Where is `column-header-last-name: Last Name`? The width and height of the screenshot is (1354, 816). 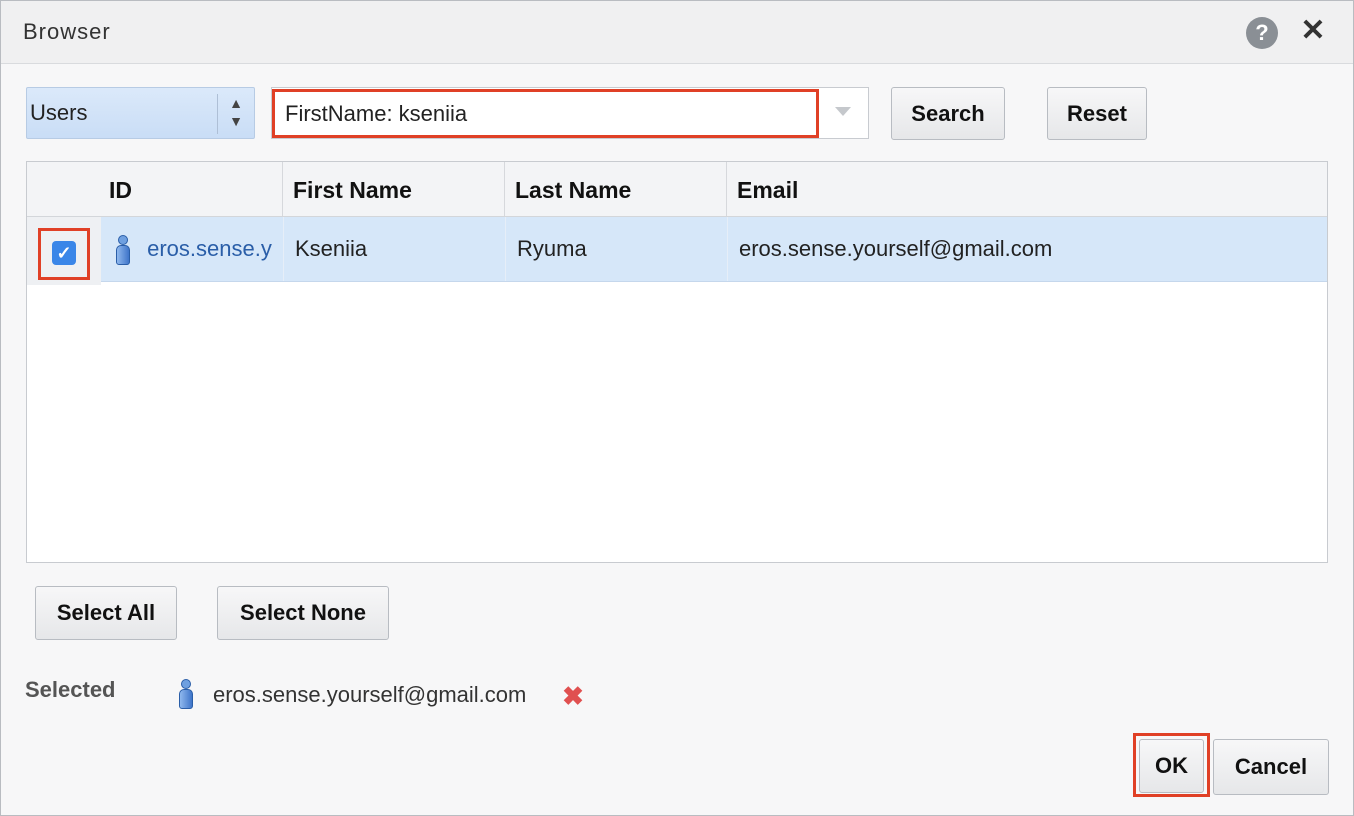 column-header-last-name: Last Name is located at coordinates (573, 189).